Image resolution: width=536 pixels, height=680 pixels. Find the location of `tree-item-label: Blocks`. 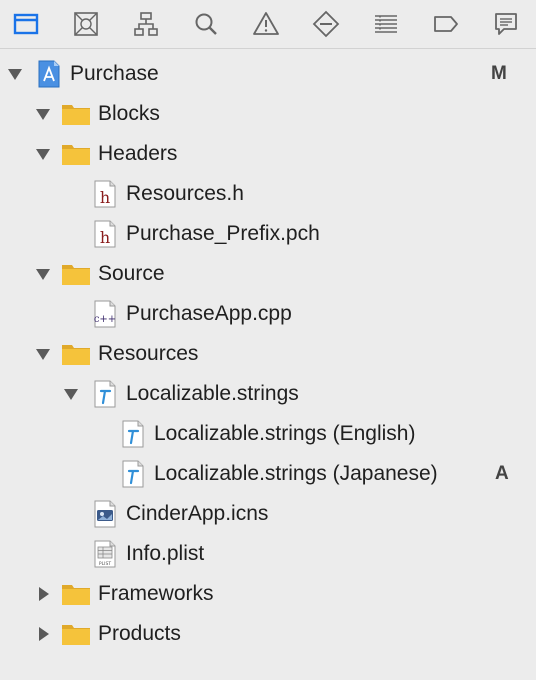

tree-item-label: Blocks is located at coordinates (129, 113).